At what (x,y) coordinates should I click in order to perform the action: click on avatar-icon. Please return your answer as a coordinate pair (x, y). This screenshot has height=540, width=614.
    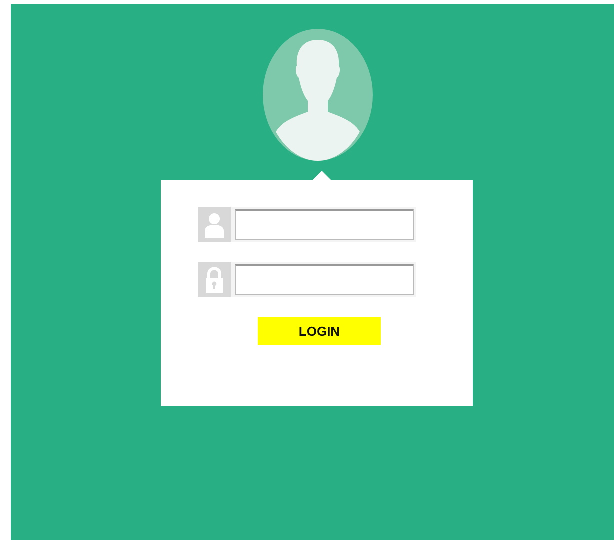
    Looking at the image, I should click on (318, 95).